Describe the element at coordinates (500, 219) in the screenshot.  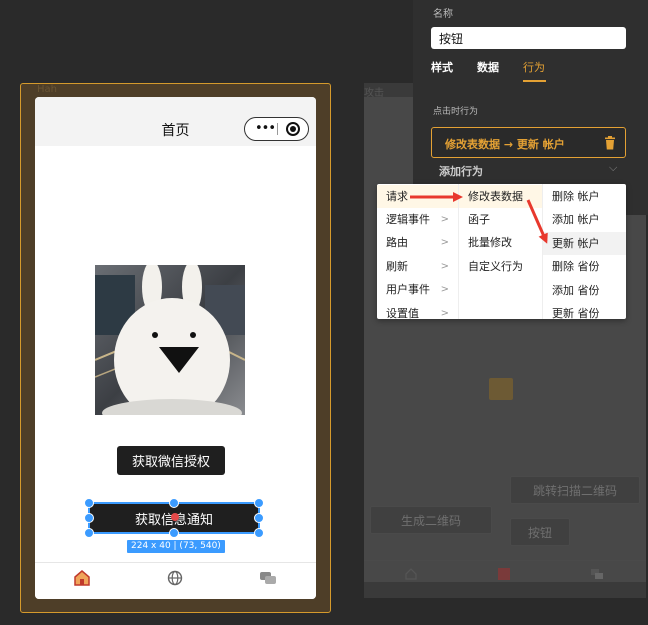
I see `menu-item-function: 函子` at that location.